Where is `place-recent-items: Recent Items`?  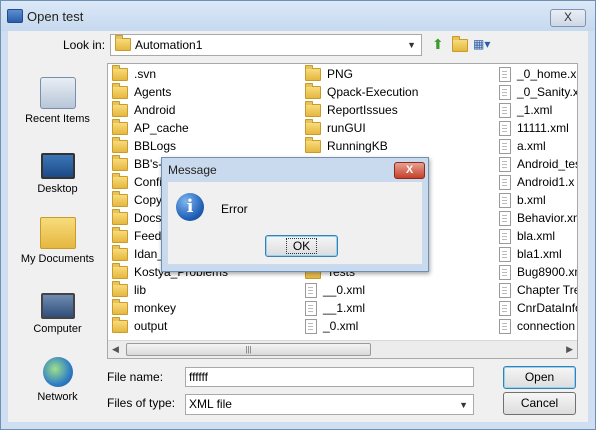
place-recent-items: Recent Items is located at coordinates (57, 101).